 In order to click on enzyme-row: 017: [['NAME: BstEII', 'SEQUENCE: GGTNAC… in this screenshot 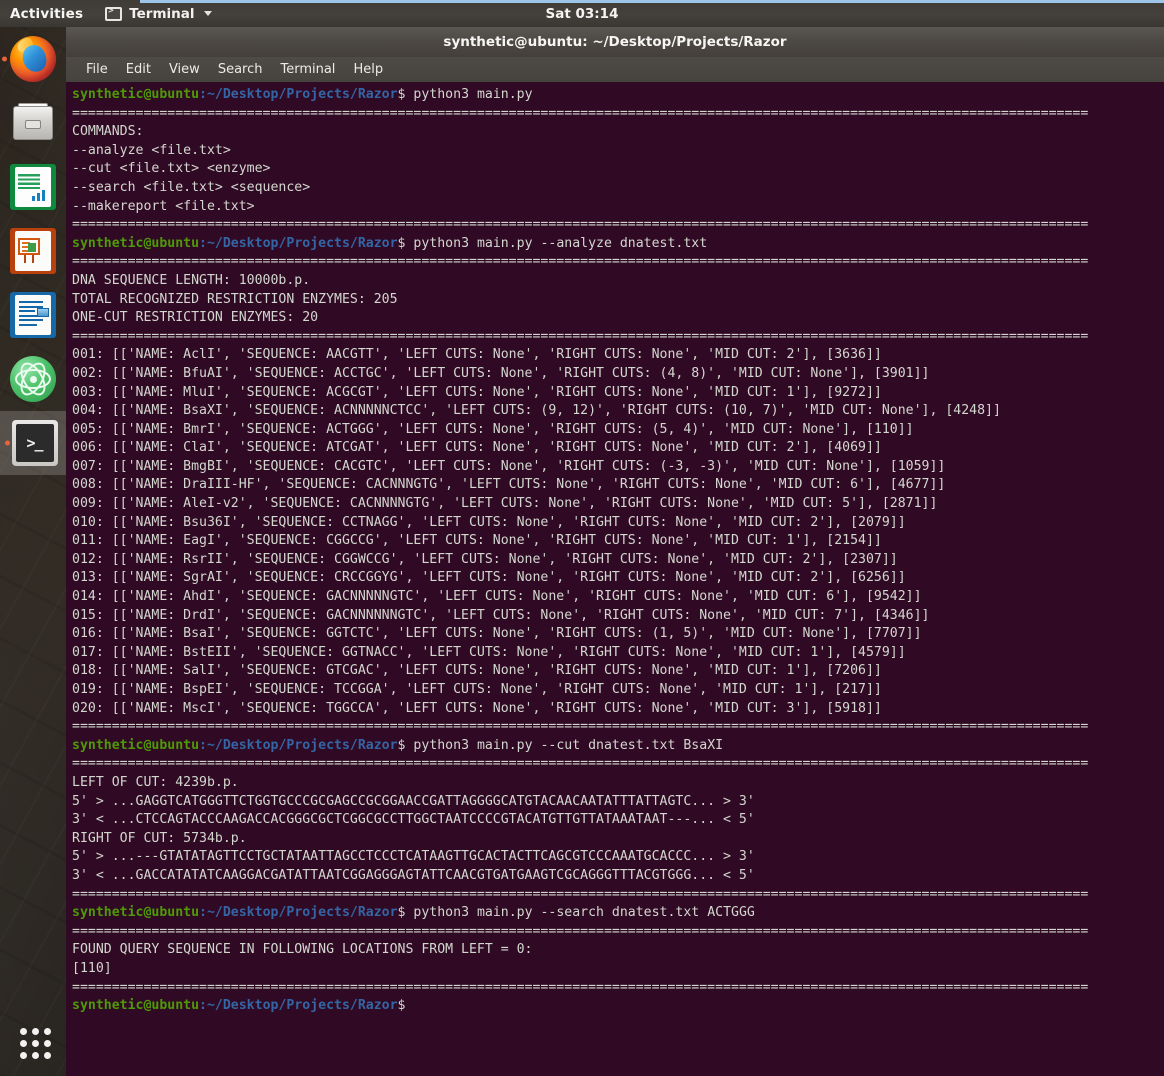, I will do `click(489, 652)`.